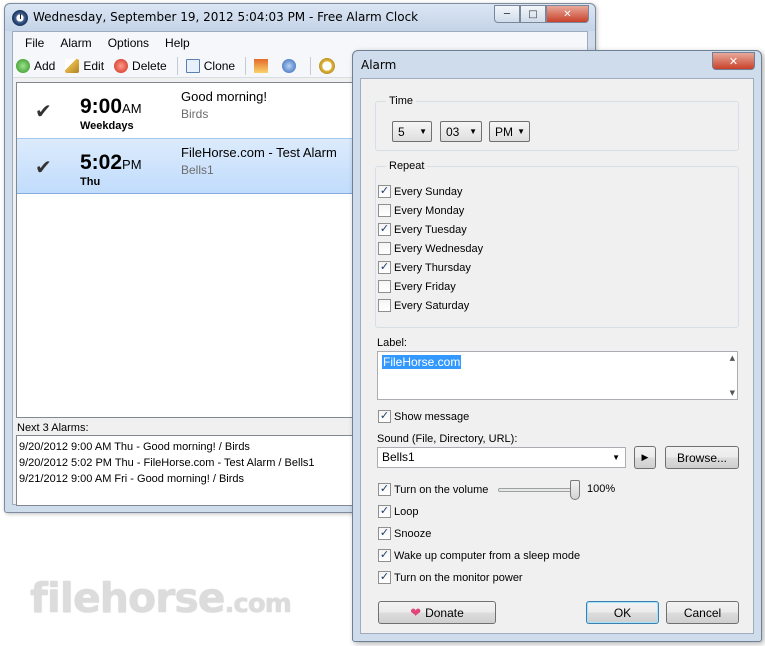  I want to click on volume-checkbox: ✓ Turn on the volume, so click(433, 489).